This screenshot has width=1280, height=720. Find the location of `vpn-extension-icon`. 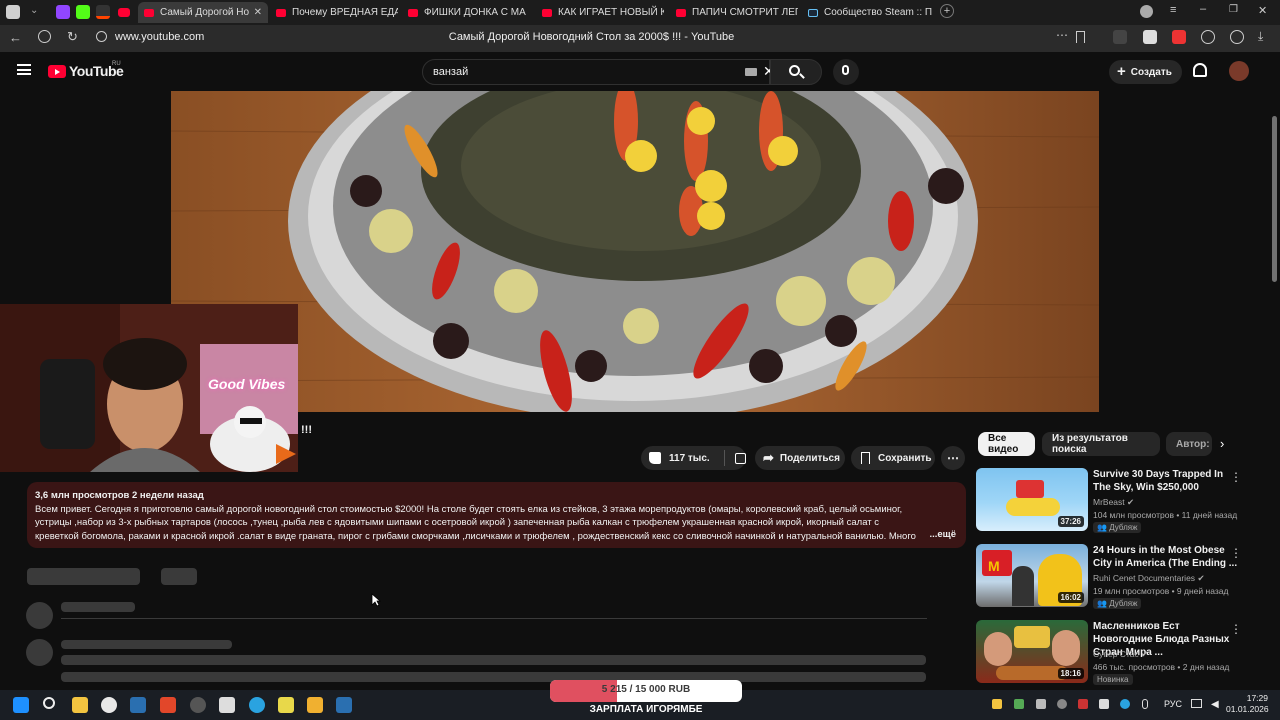

vpn-extension-icon is located at coordinates (1208, 37).